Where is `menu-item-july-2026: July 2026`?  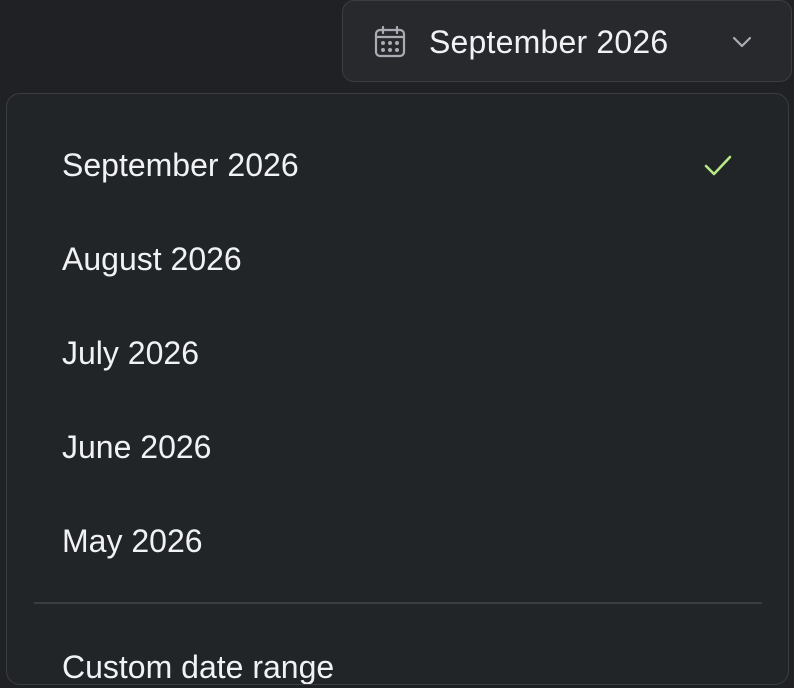
menu-item-july-2026: July 2026 is located at coordinates (397, 353).